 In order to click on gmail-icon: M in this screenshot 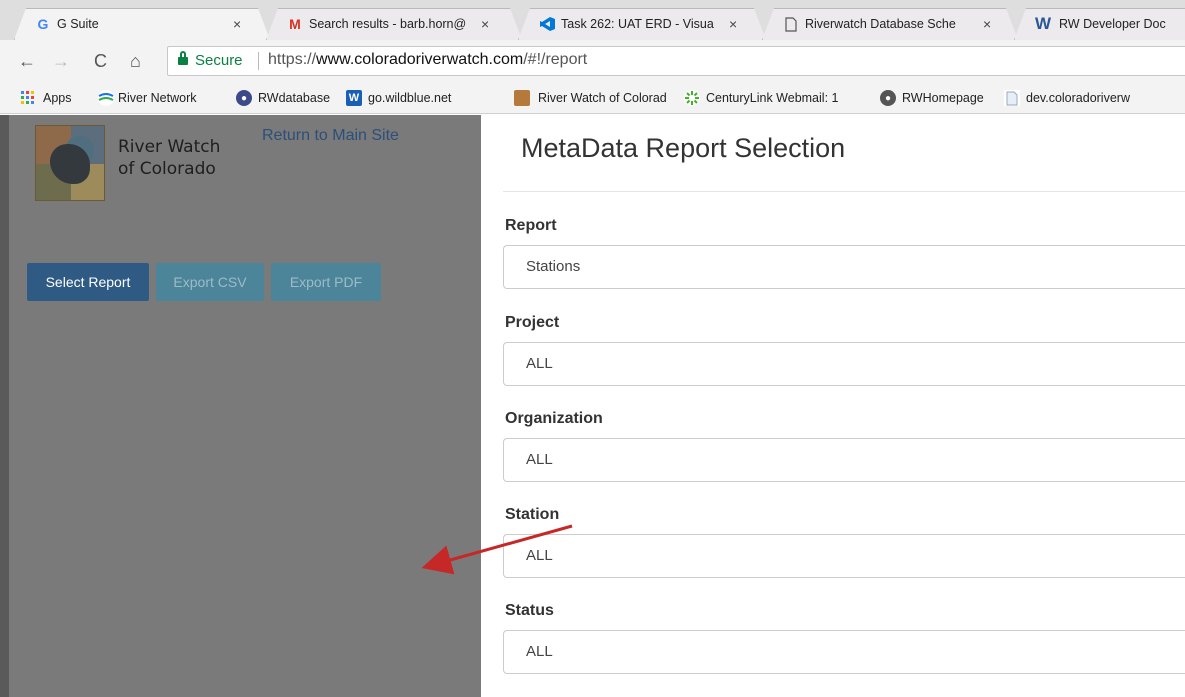, I will do `click(295, 24)`.